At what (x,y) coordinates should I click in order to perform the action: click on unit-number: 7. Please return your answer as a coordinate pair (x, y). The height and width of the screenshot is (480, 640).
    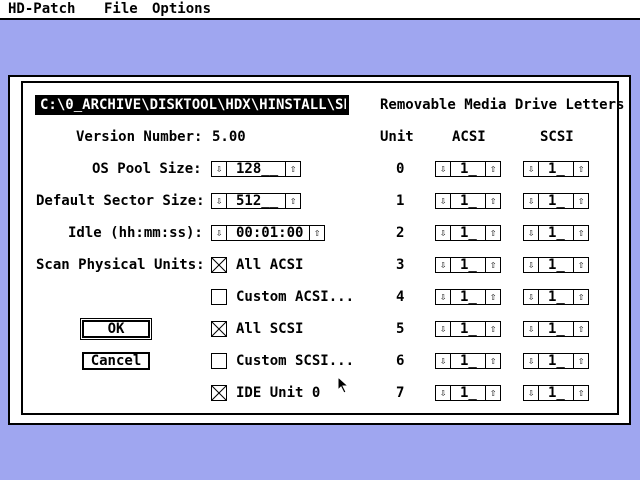
    Looking at the image, I should click on (400, 393).